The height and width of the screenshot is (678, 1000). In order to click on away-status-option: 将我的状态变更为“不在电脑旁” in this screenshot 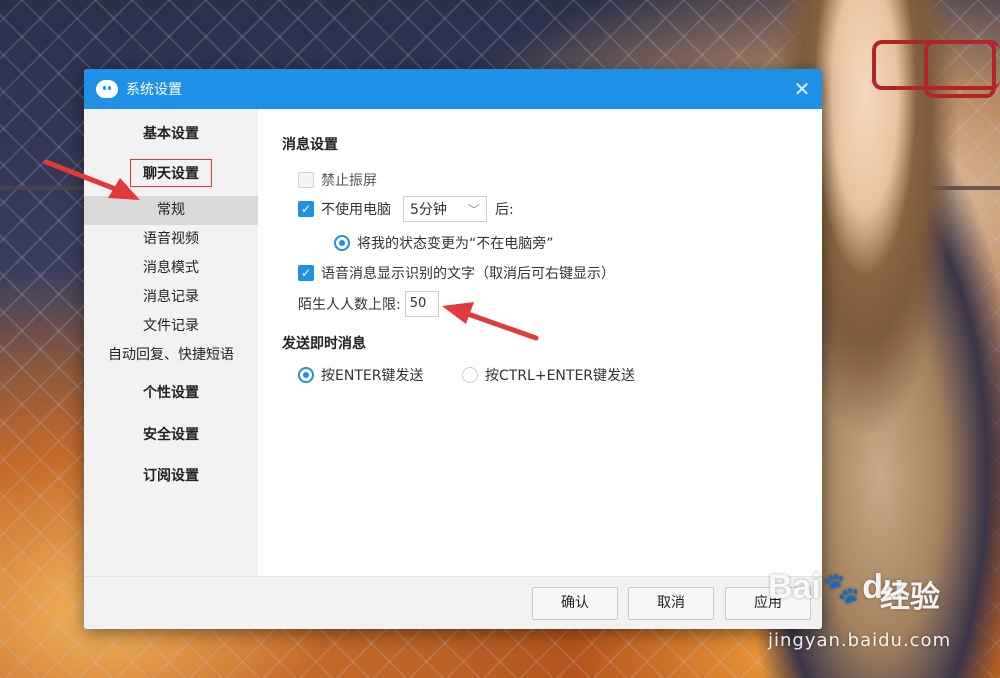, I will do `click(444, 243)`.